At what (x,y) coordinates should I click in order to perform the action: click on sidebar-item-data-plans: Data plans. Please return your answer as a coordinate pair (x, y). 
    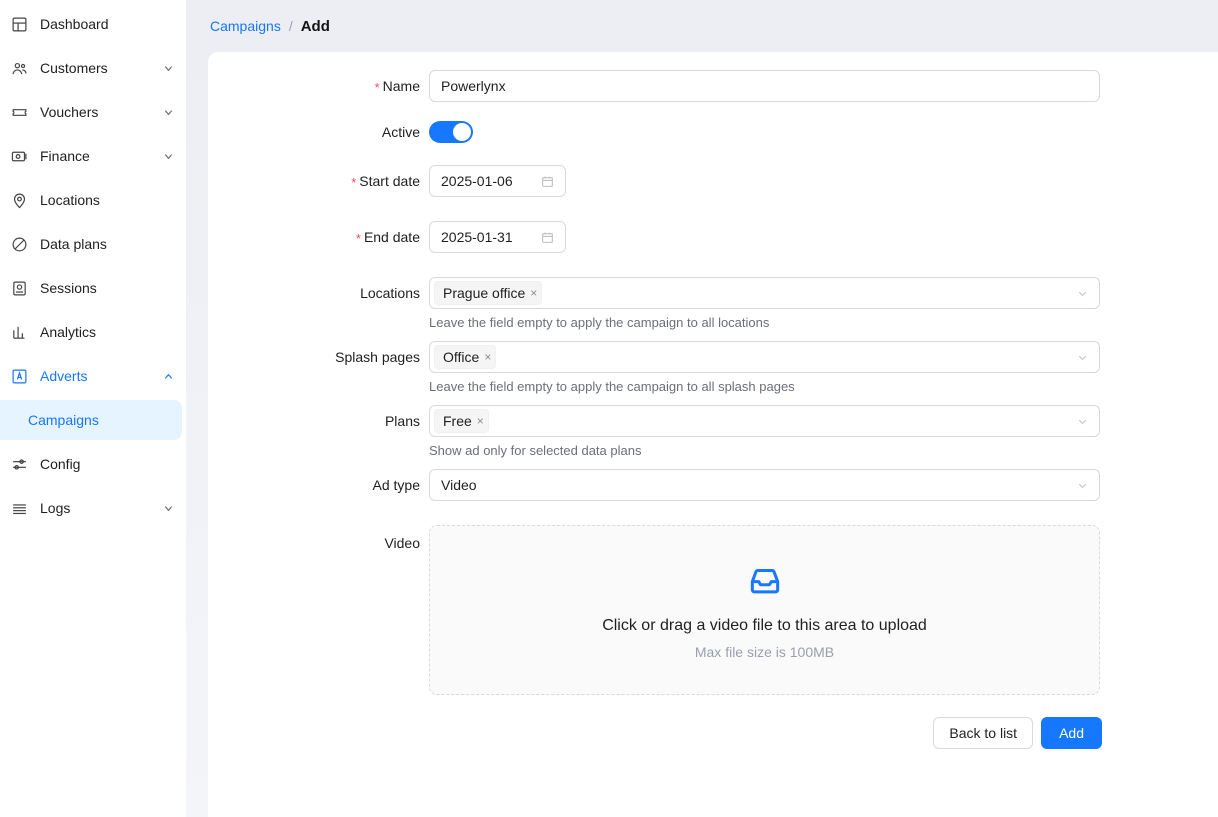
    Looking at the image, I should click on (93, 244).